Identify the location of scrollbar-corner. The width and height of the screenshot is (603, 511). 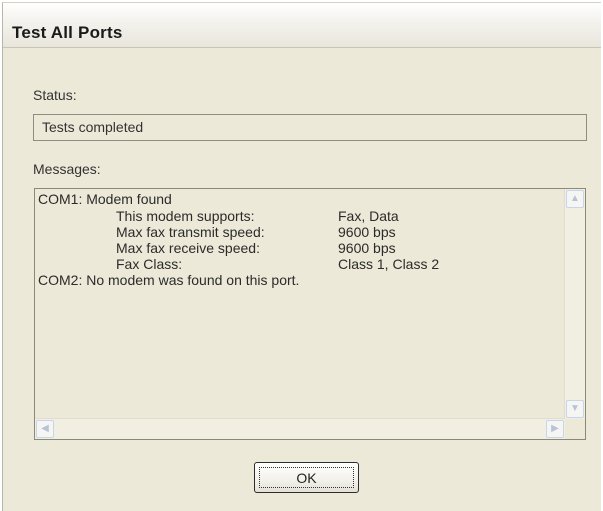
(575, 429).